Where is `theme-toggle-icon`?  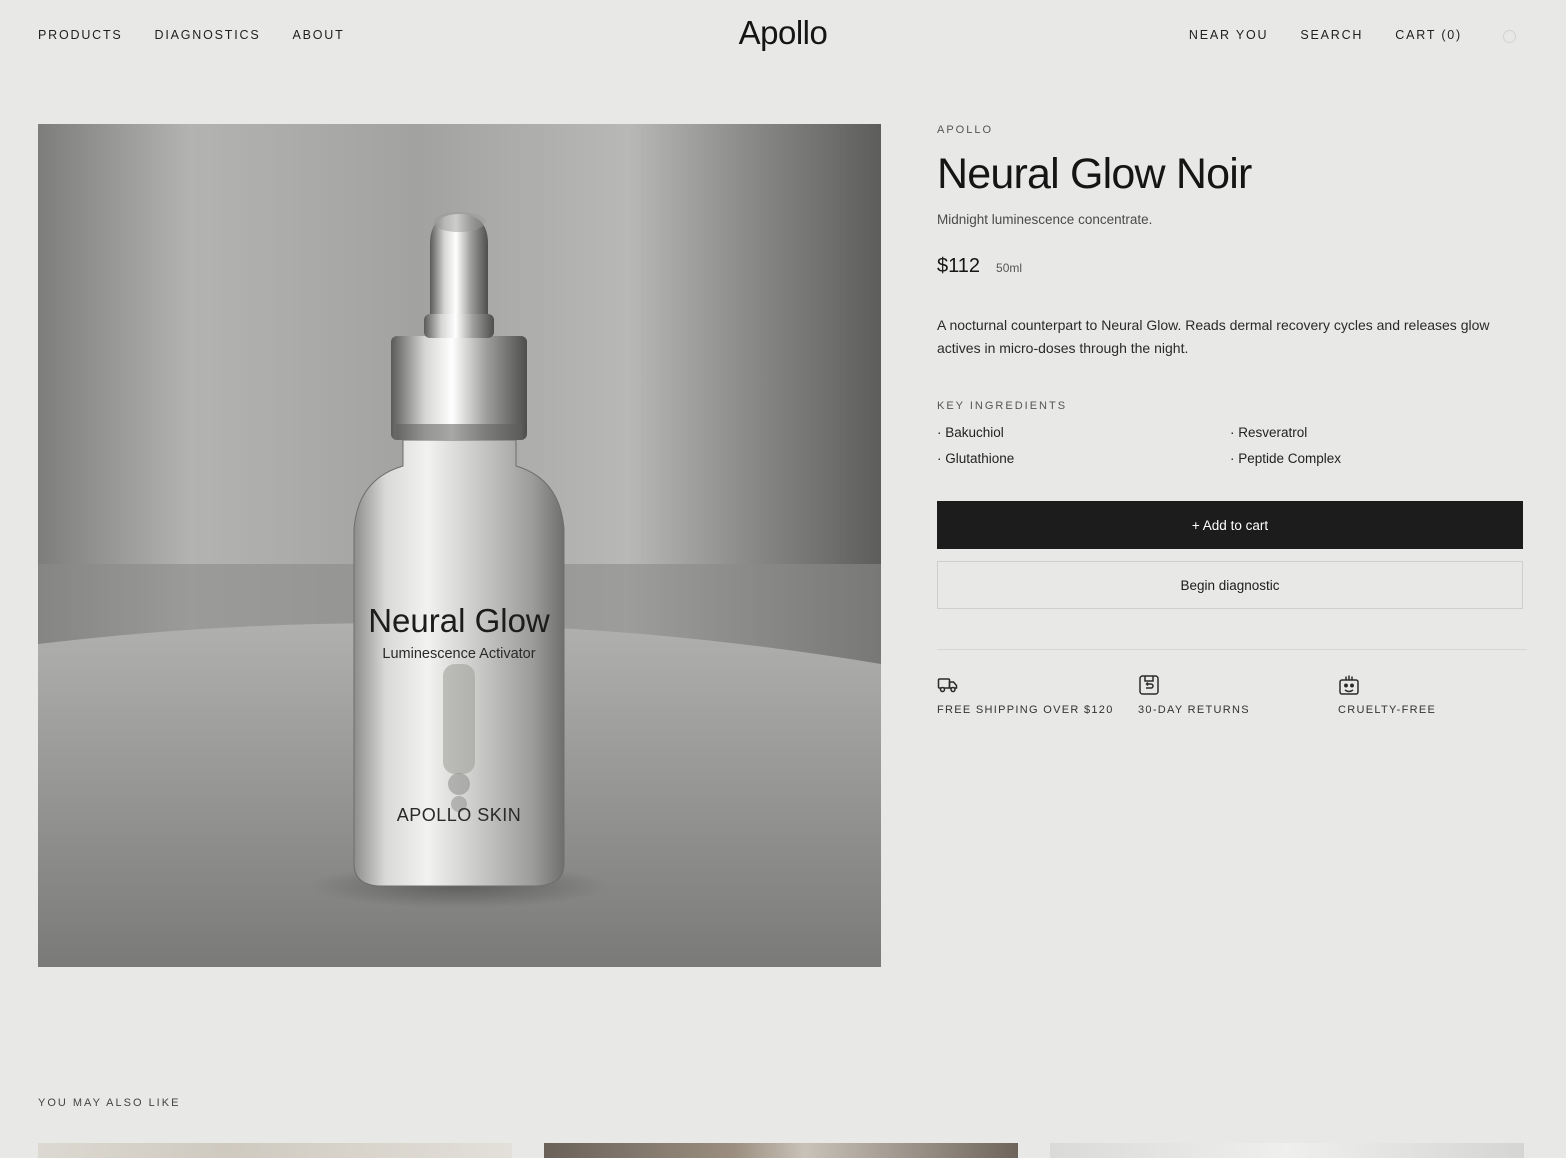 theme-toggle-icon is located at coordinates (1509, 36).